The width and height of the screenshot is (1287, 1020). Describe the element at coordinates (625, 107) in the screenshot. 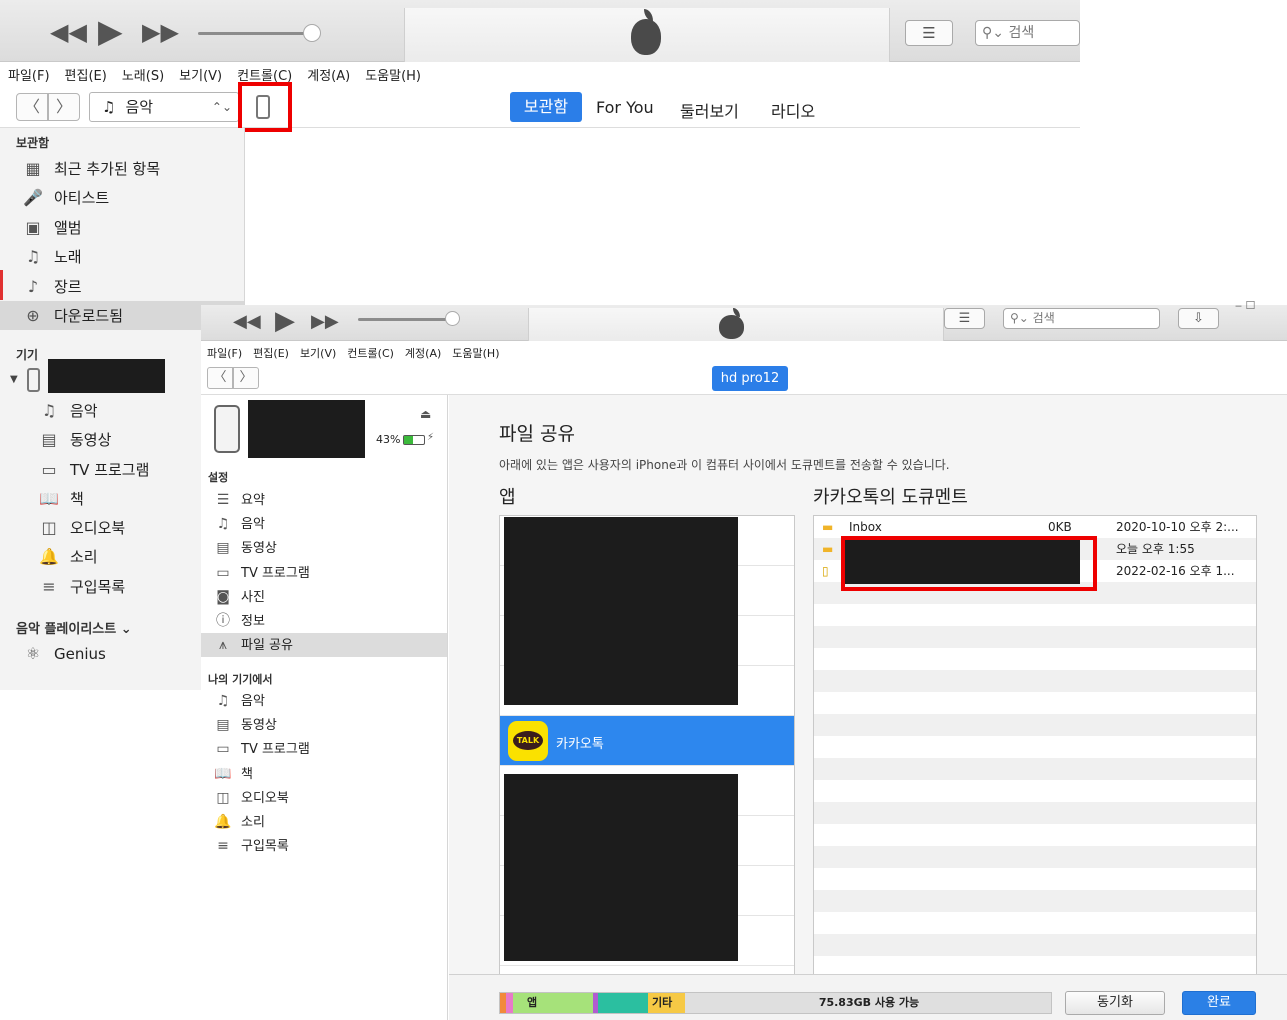

I see `tab-for-you: For You` at that location.